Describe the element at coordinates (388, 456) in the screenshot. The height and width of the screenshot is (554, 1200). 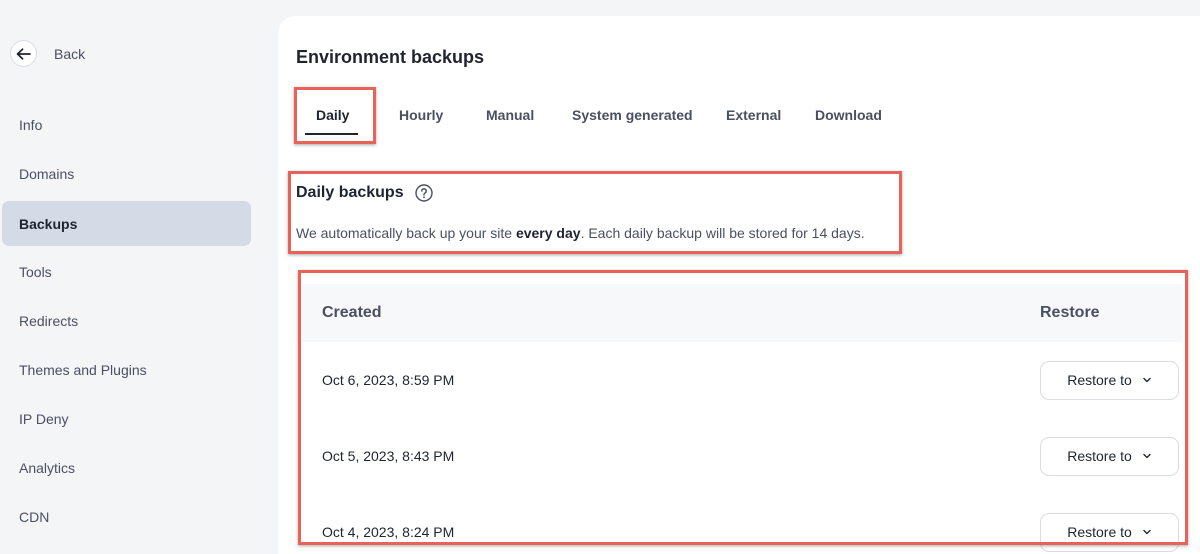
I see `backup-date: Oct 5, 2023, 8:43 PM` at that location.